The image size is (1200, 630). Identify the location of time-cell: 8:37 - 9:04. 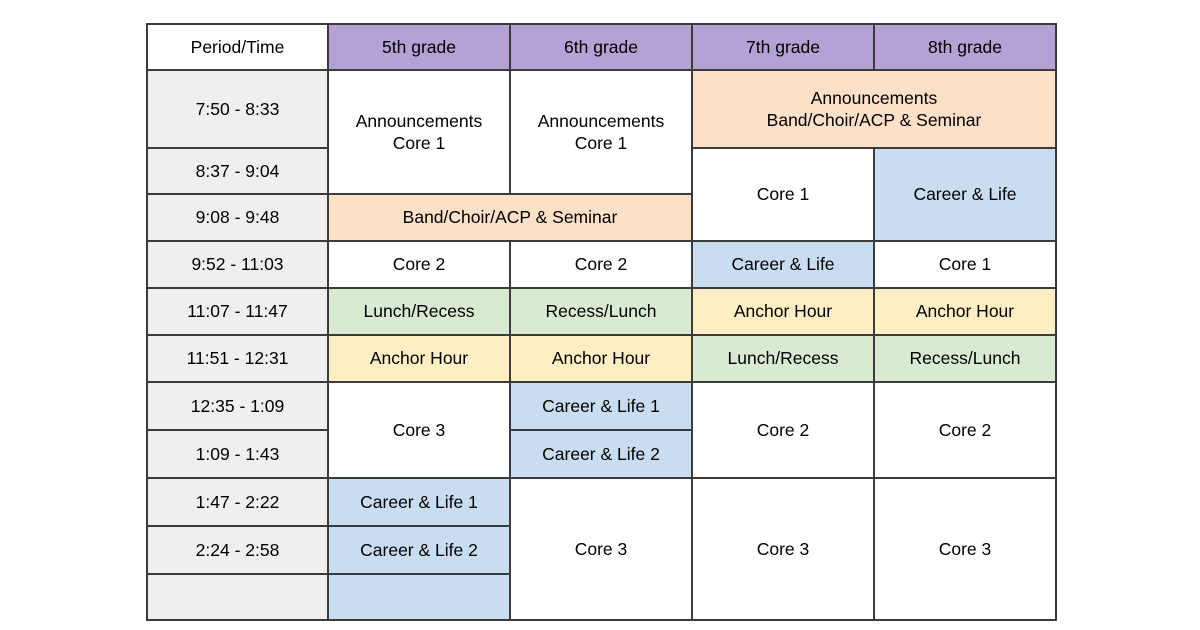
(237, 171).